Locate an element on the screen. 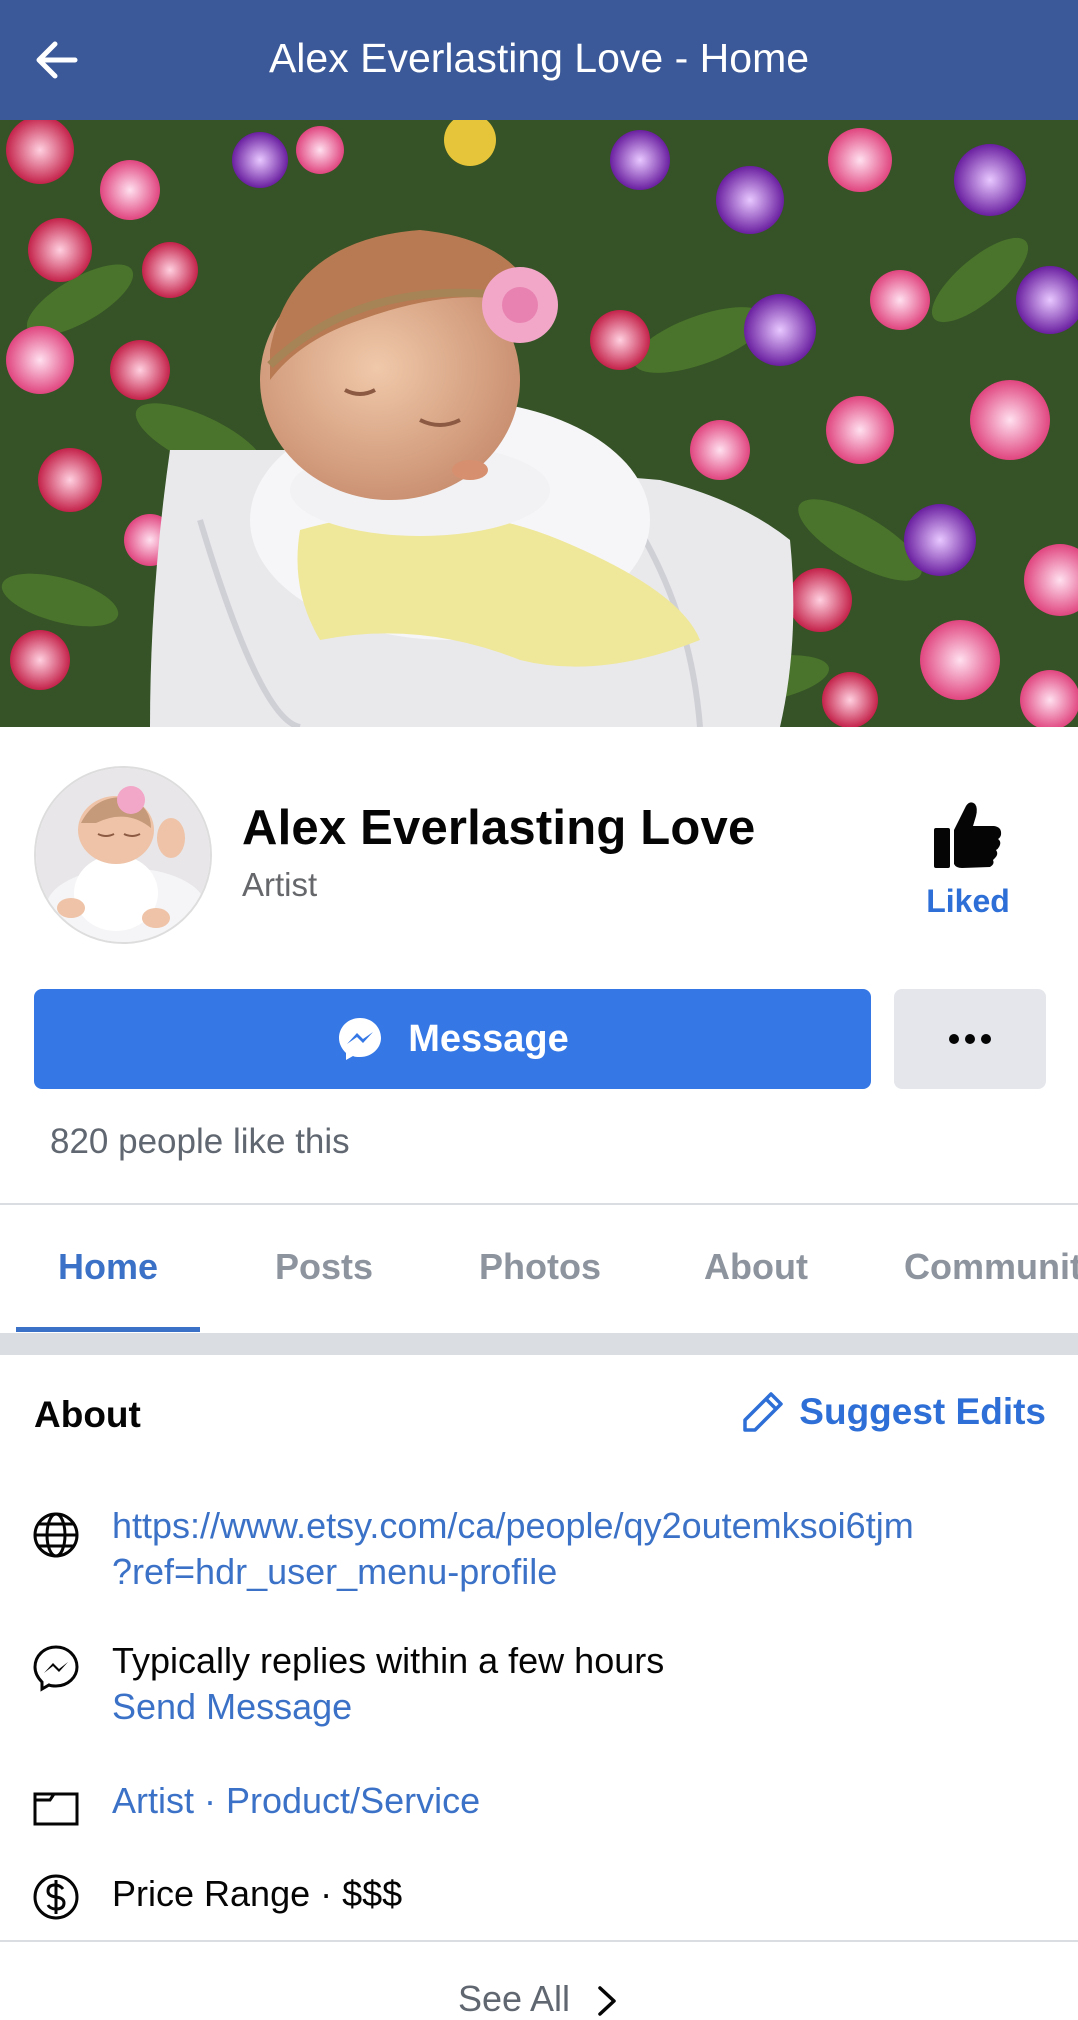 The height and width of the screenshot is (2020, 1078). pencil-icon is located at coordinates (763, 1412).